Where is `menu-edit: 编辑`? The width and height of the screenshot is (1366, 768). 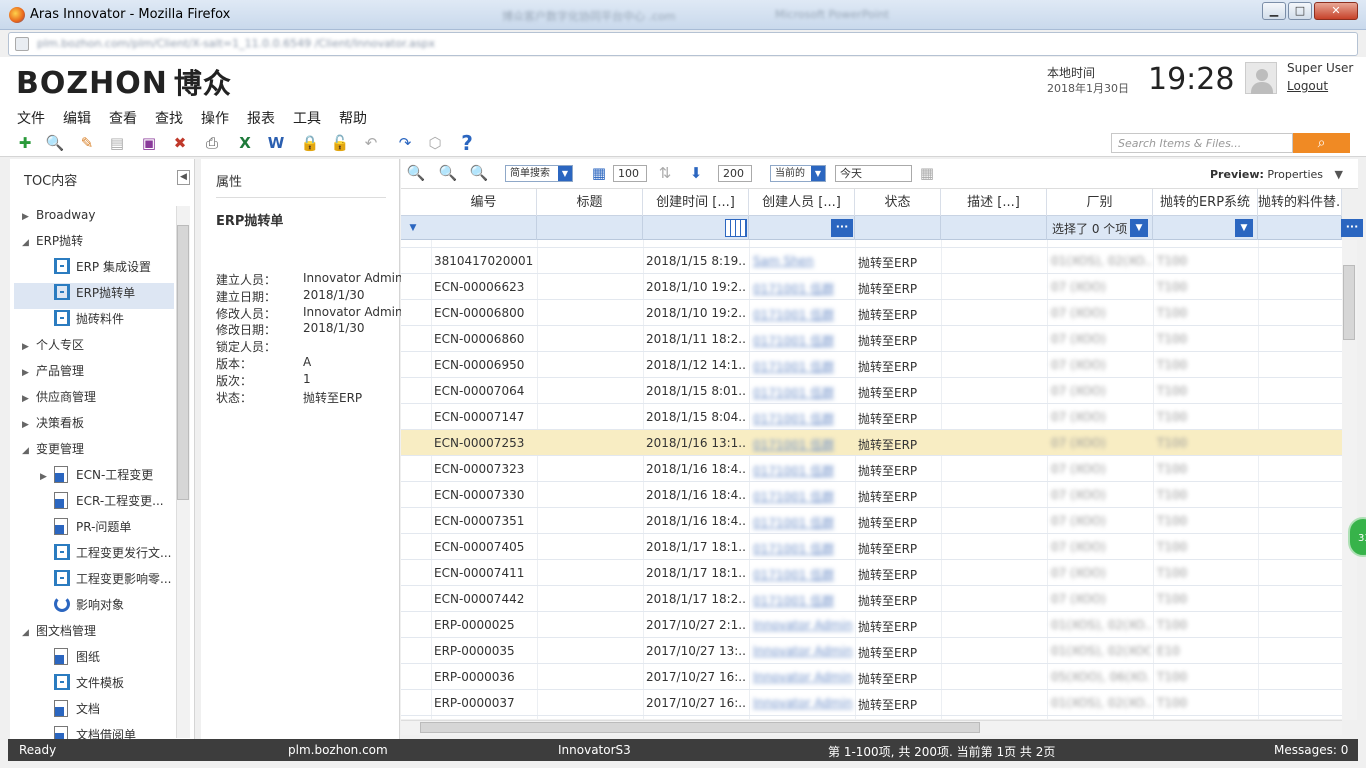
menu-edit: 编辑 is located at coordinates (77, 118).